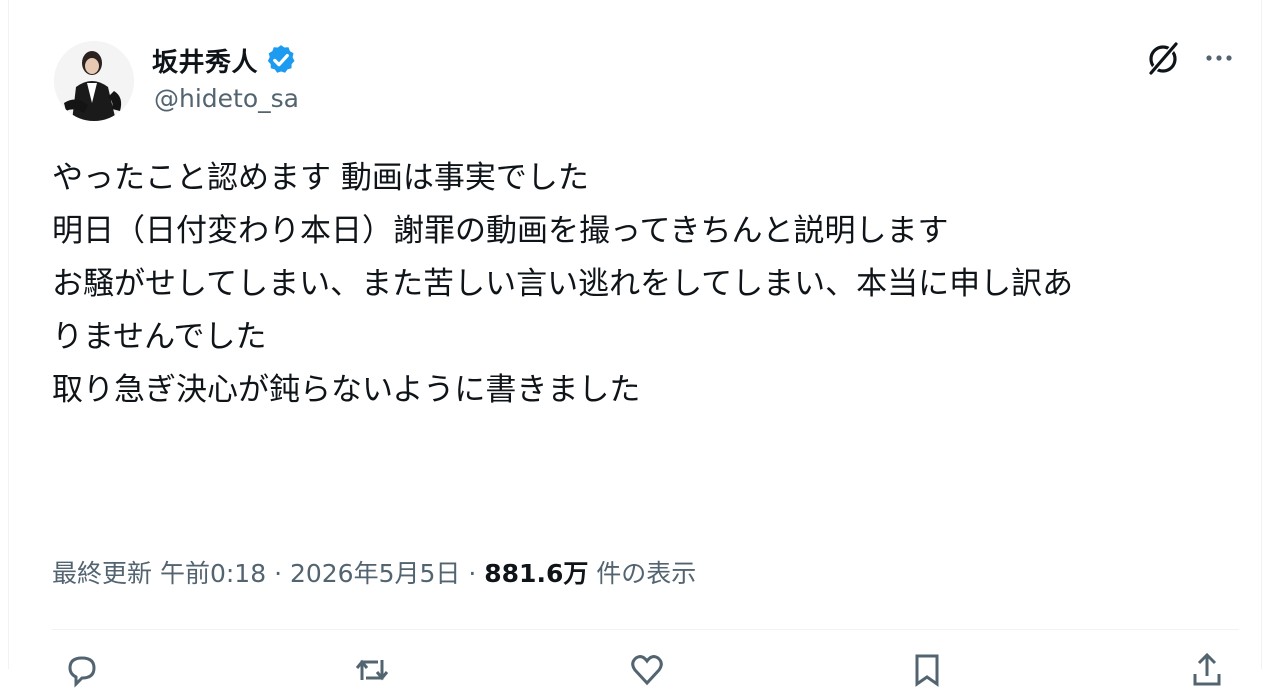 The width and height of the screenshot is (1280, 694). What do you see at coordinates (159, 337) in the screenshot?
I see `tweet-line: りませんでした` at bounding box center [159, 337].